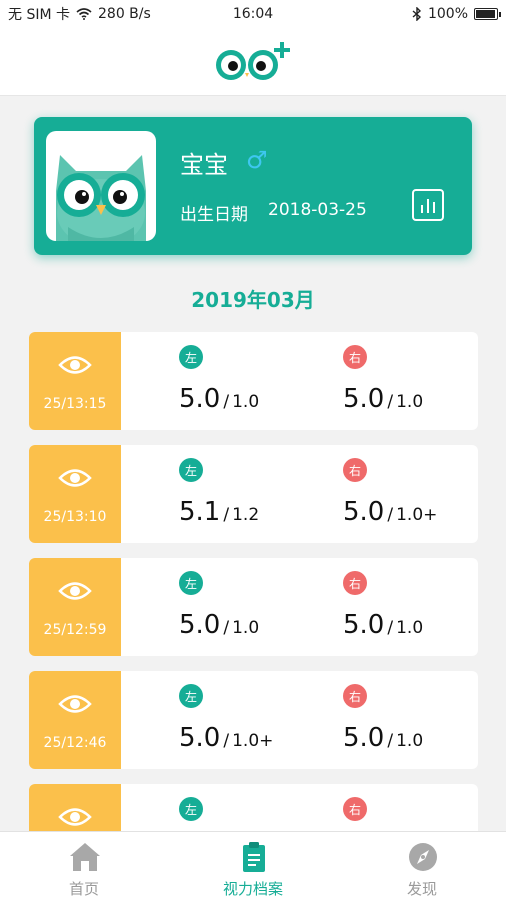 This screenshot has width=506, height=900. What do you see at coordinates (447, 14) in the screenshot?
I see `battery-percent: 100%` at bounding box center [447, 14].